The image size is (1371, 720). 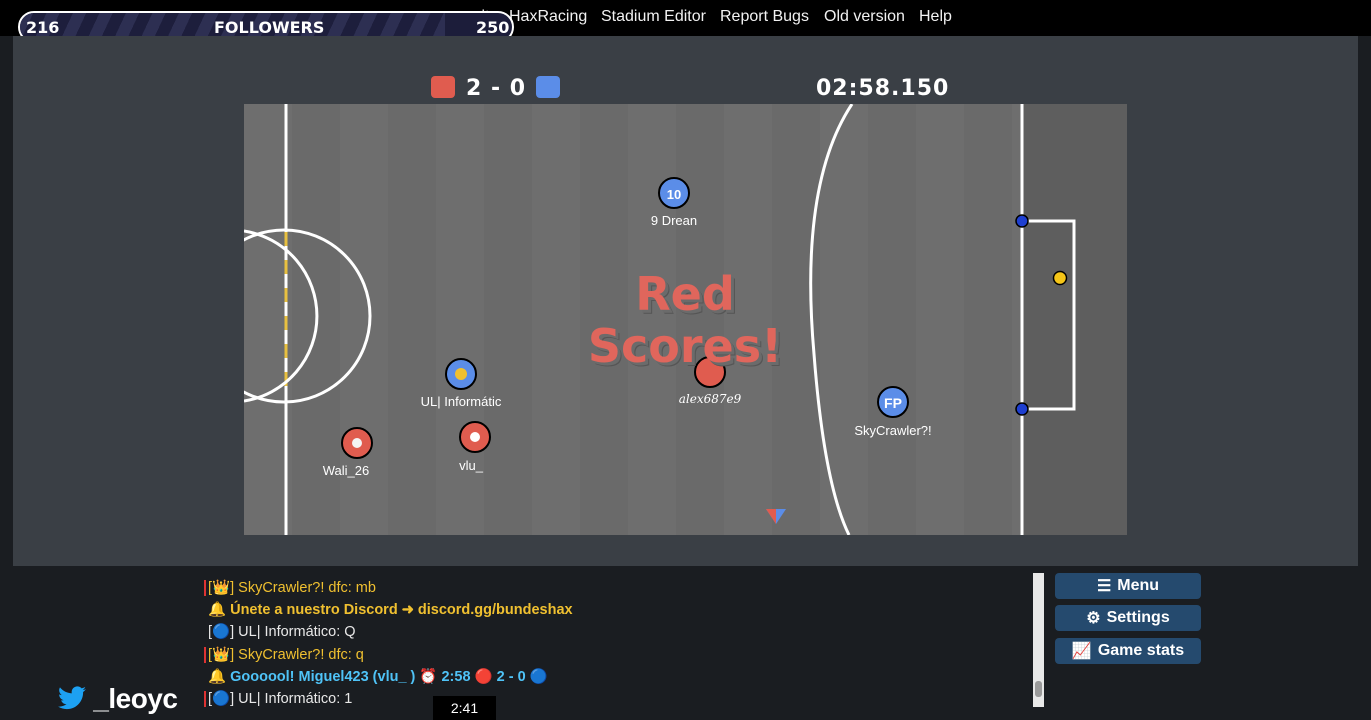 What do you see at coordinates (548, 87) in the screenshot?
I see `blue-team-square` at bounding box center [548, 87].